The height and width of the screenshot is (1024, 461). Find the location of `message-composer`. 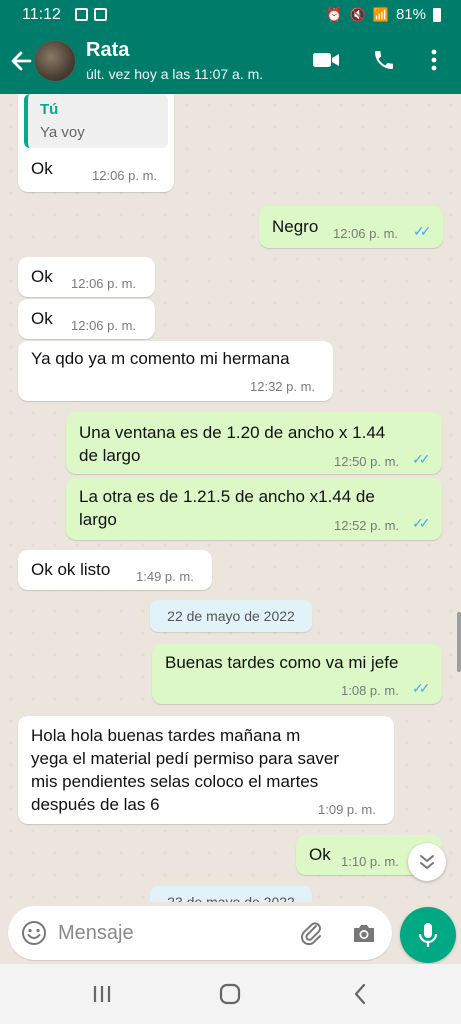

message-composer is located at coordinates (200, 933).